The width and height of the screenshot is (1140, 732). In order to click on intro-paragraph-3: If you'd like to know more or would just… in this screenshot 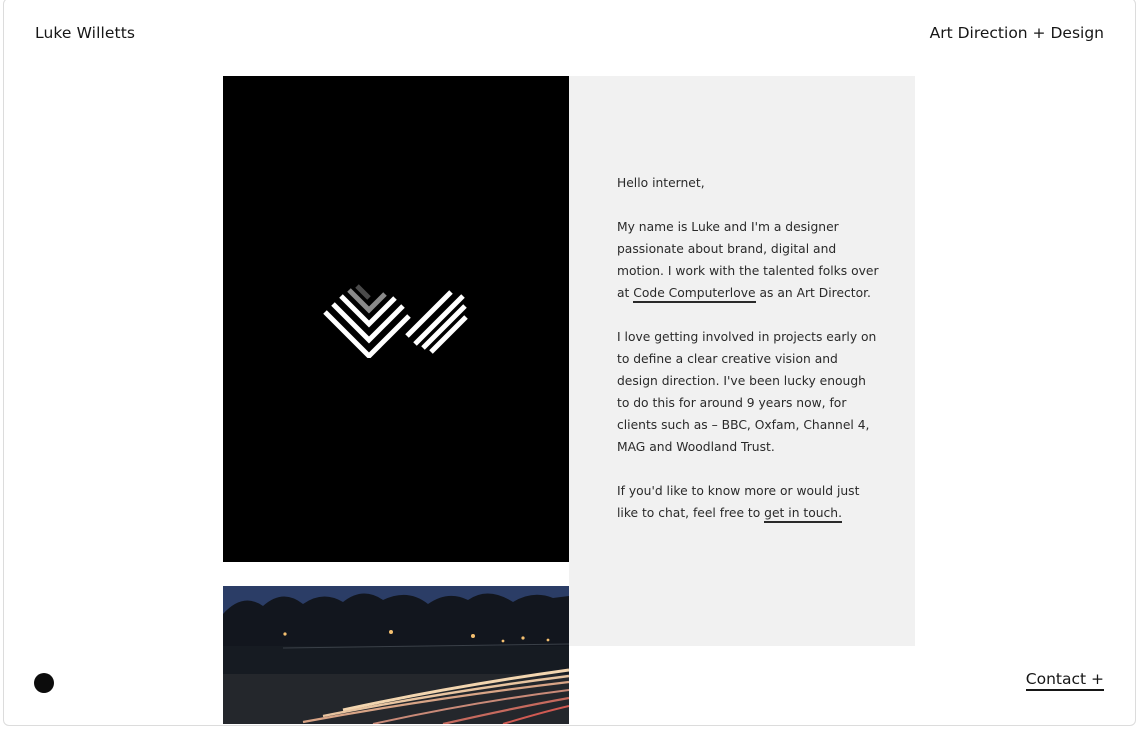, I will do `click(748, 502)`.